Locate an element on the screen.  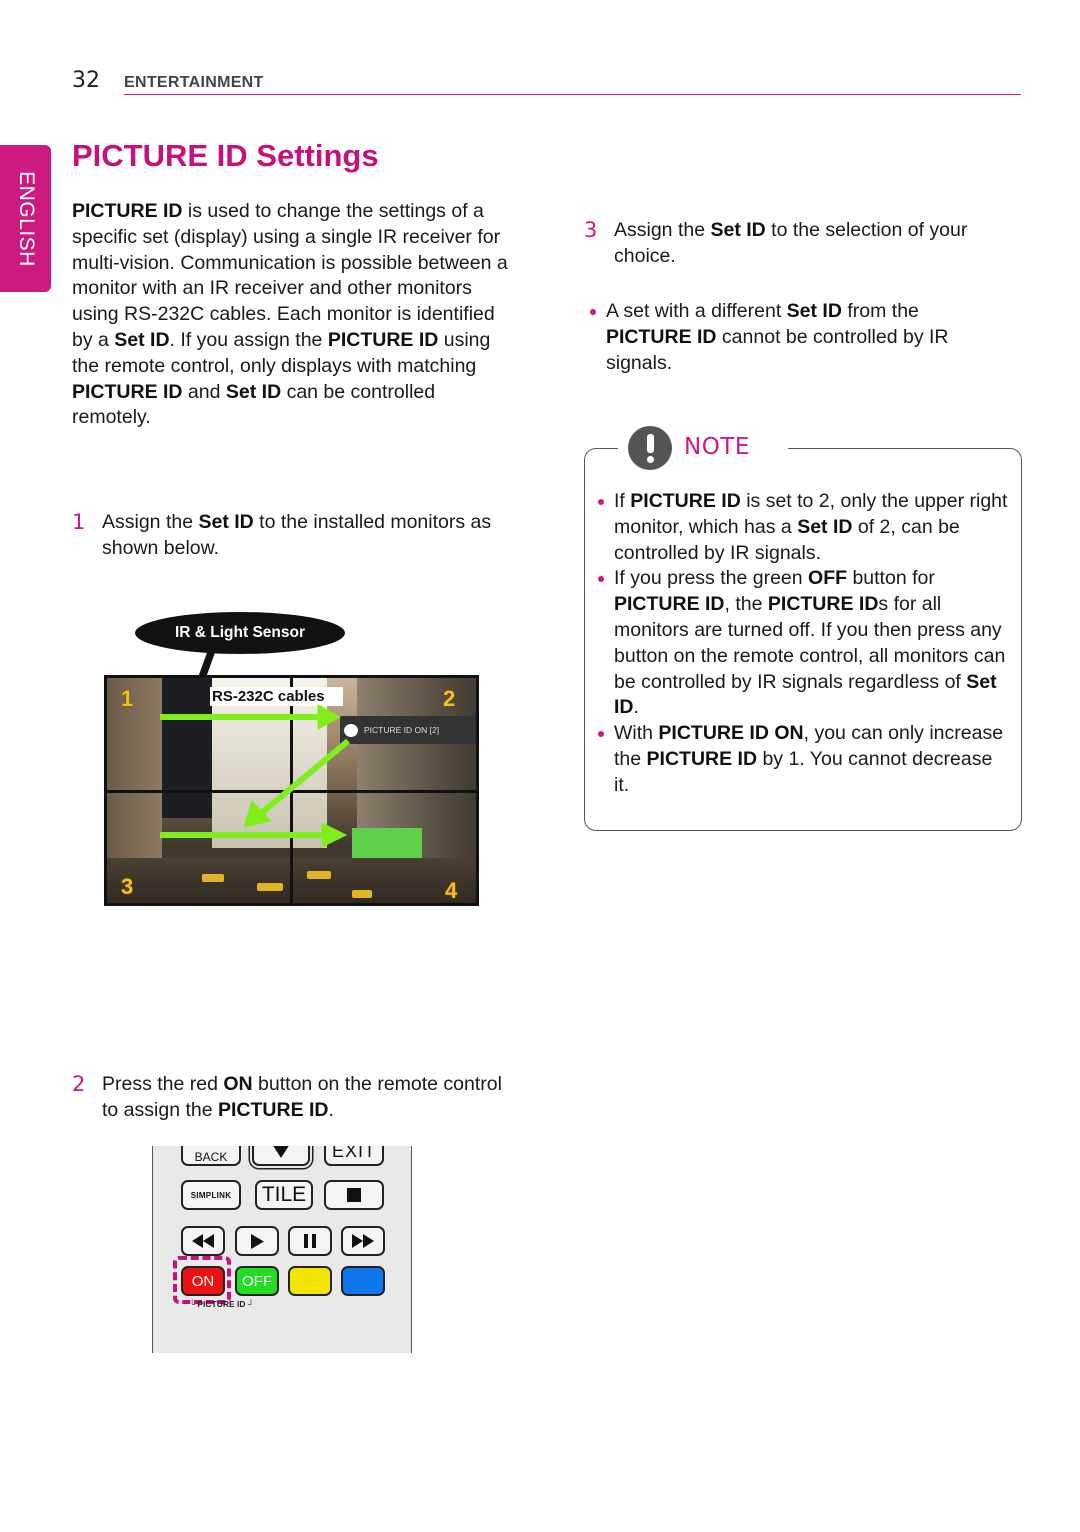
rewind-icon is located at coordinates (203, 1241).